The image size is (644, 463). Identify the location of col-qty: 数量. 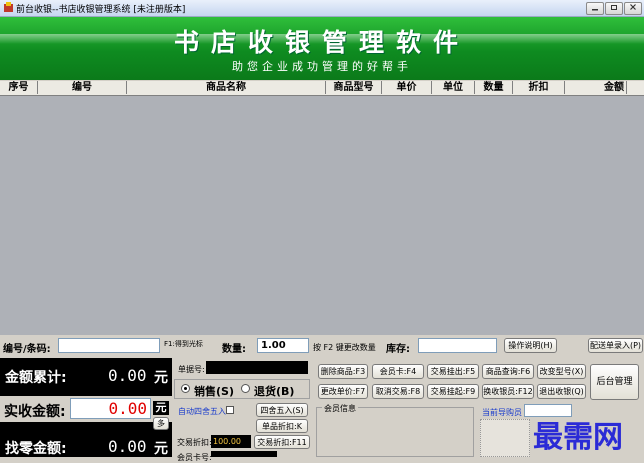
(494, 87).